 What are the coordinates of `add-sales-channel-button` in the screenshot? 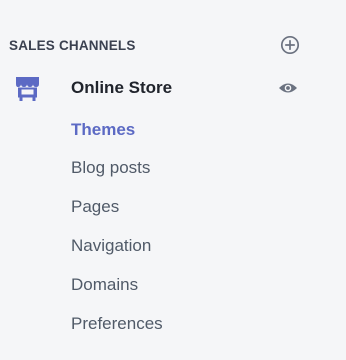 It's located at (290, 45).